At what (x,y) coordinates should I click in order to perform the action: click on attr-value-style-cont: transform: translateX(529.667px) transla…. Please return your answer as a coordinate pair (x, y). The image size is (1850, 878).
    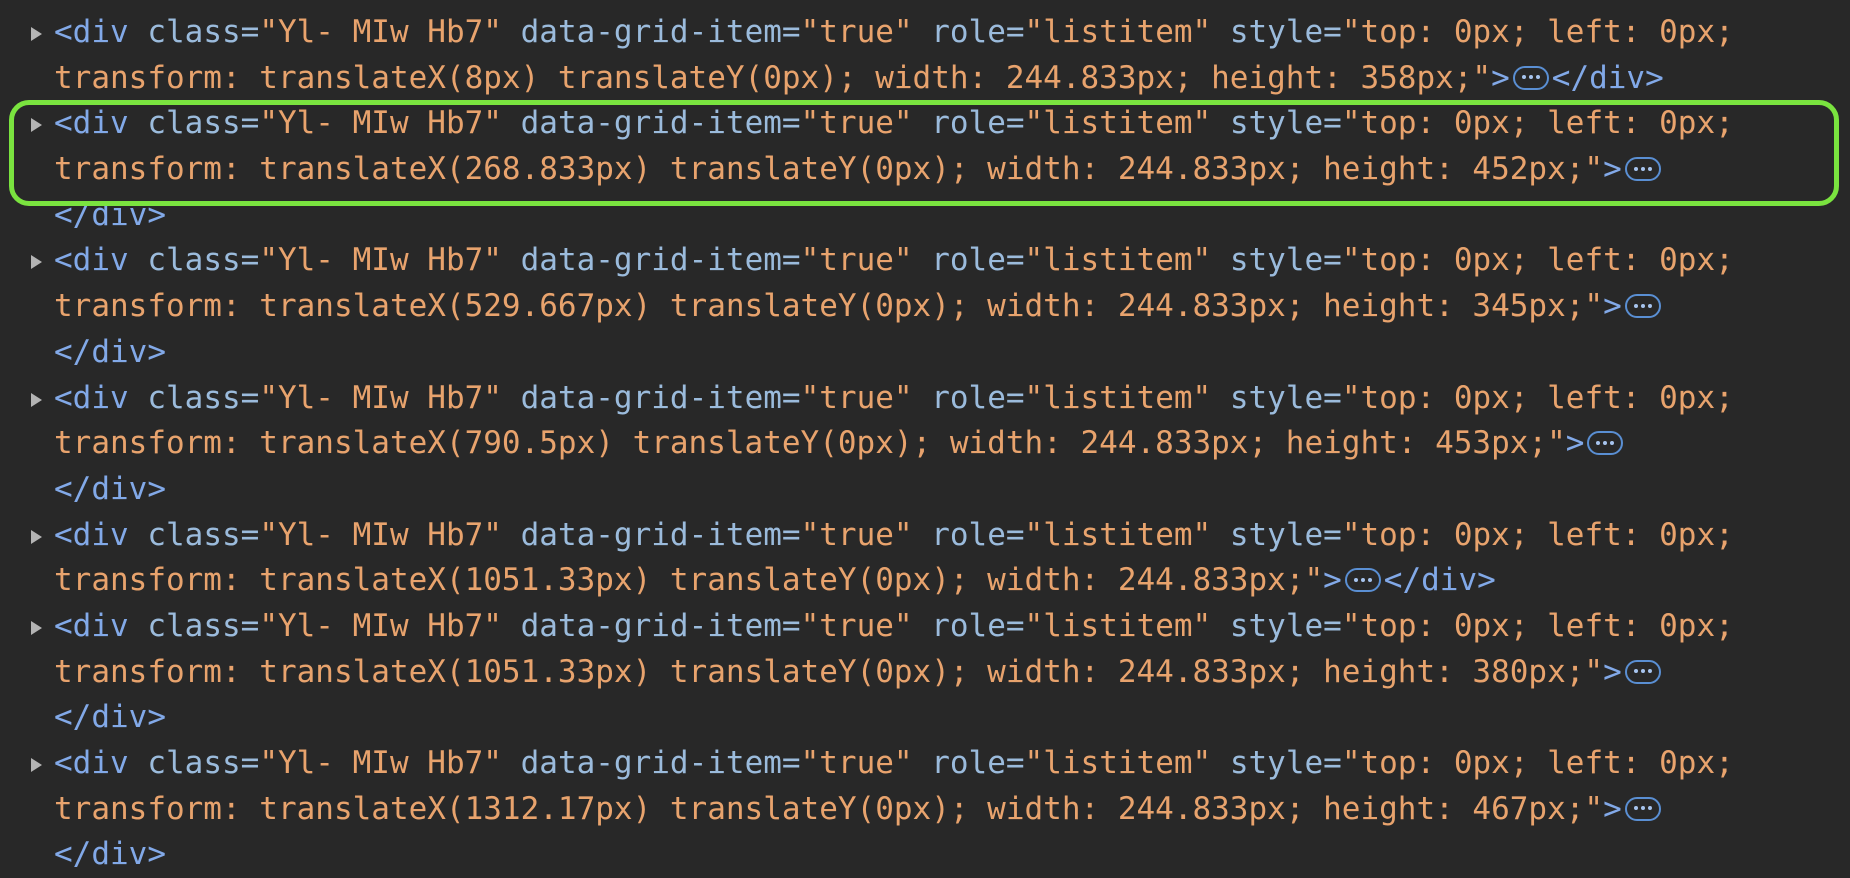
    Looking at the image, I should click on (828, 306).